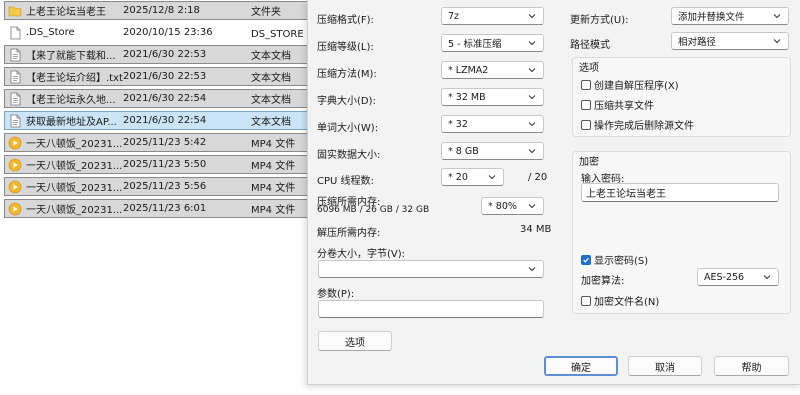 The width and height of the screenshot is (800, 395). I want to click on delete-checkbox: 操作完成后删除源文件, so click(637, 124).